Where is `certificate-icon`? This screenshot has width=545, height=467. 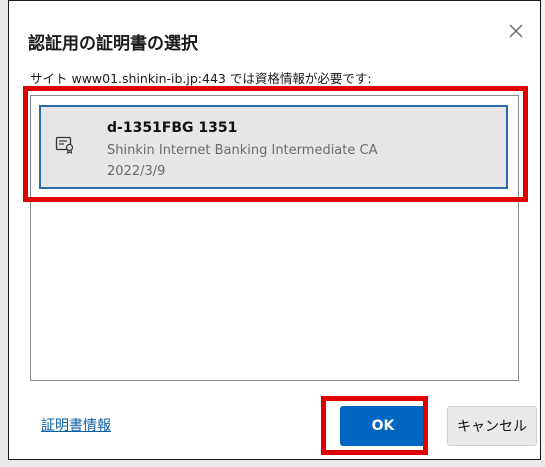
certificate-icon is located at coordinates (65, 145).